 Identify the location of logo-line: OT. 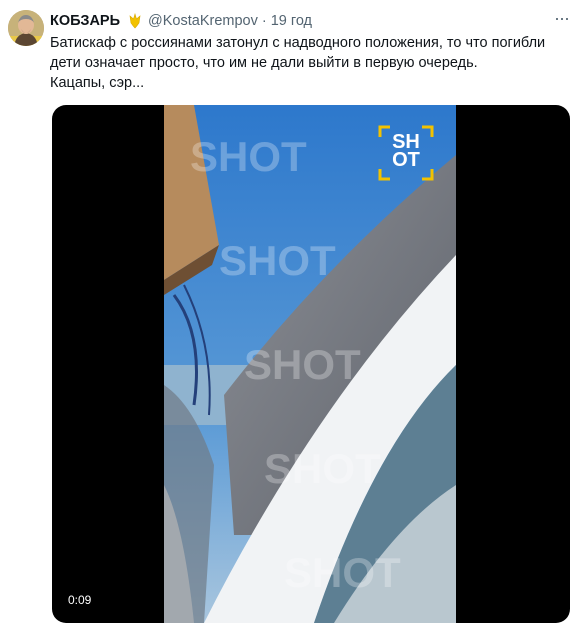
(406, 160).